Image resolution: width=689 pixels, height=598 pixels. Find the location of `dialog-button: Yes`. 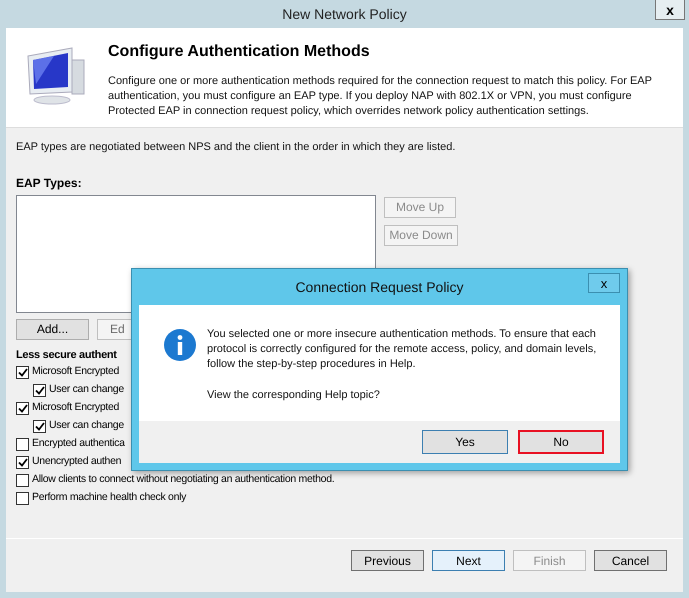

dialog-button: Yes is located at coordinates (465, 442).